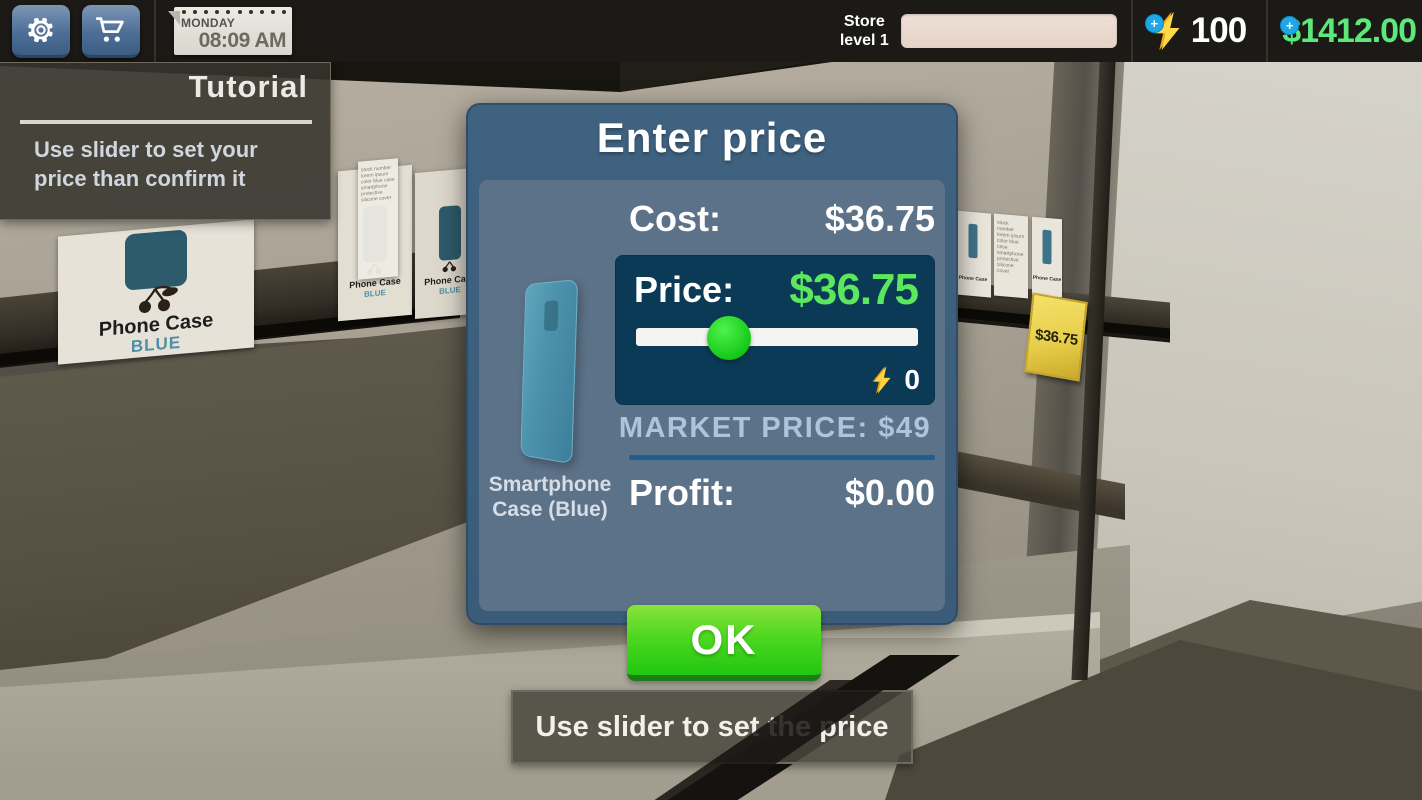 The width and height of the screenshot is (1422, 800). I want to click on product-preview: Smartphone Case (Blue), so click(550, 396).